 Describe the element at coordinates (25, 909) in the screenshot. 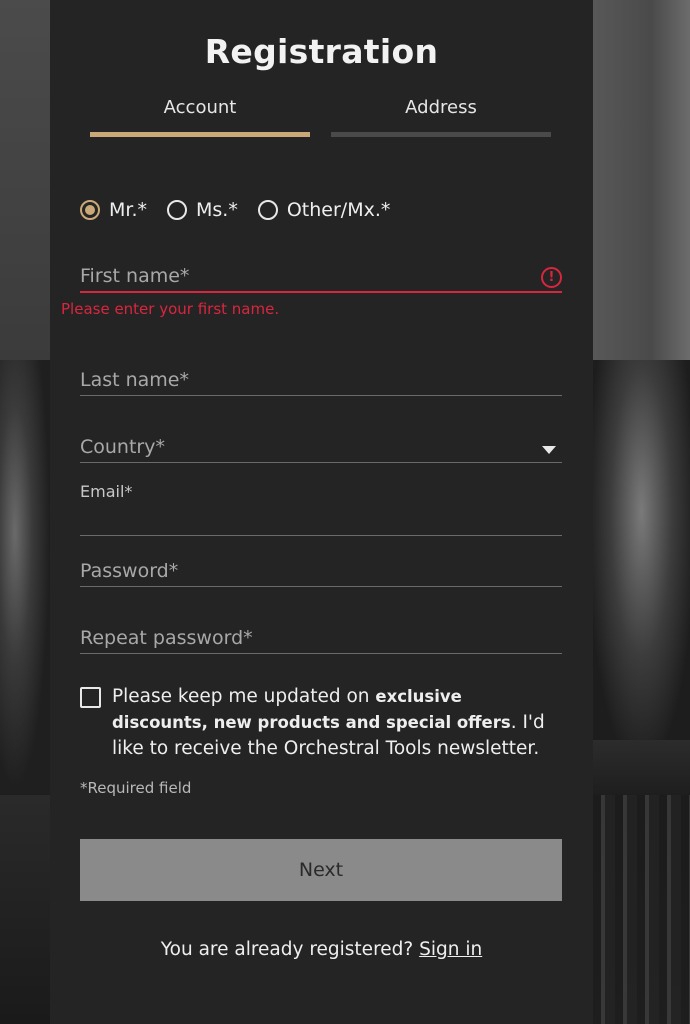

I see `background-desk-left` at that location.